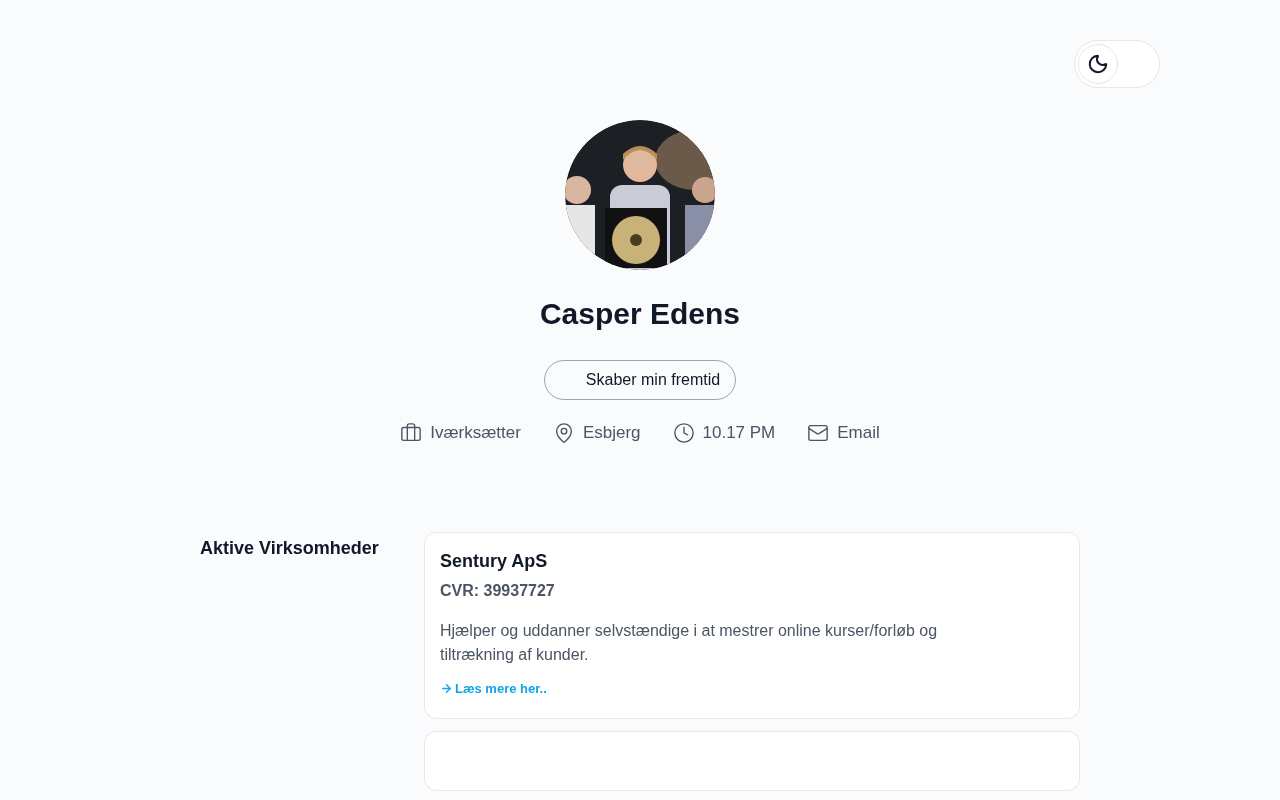  Describe the element at coordinates (858, 433) in the screenshot. I see `email-link: Email` at that location.